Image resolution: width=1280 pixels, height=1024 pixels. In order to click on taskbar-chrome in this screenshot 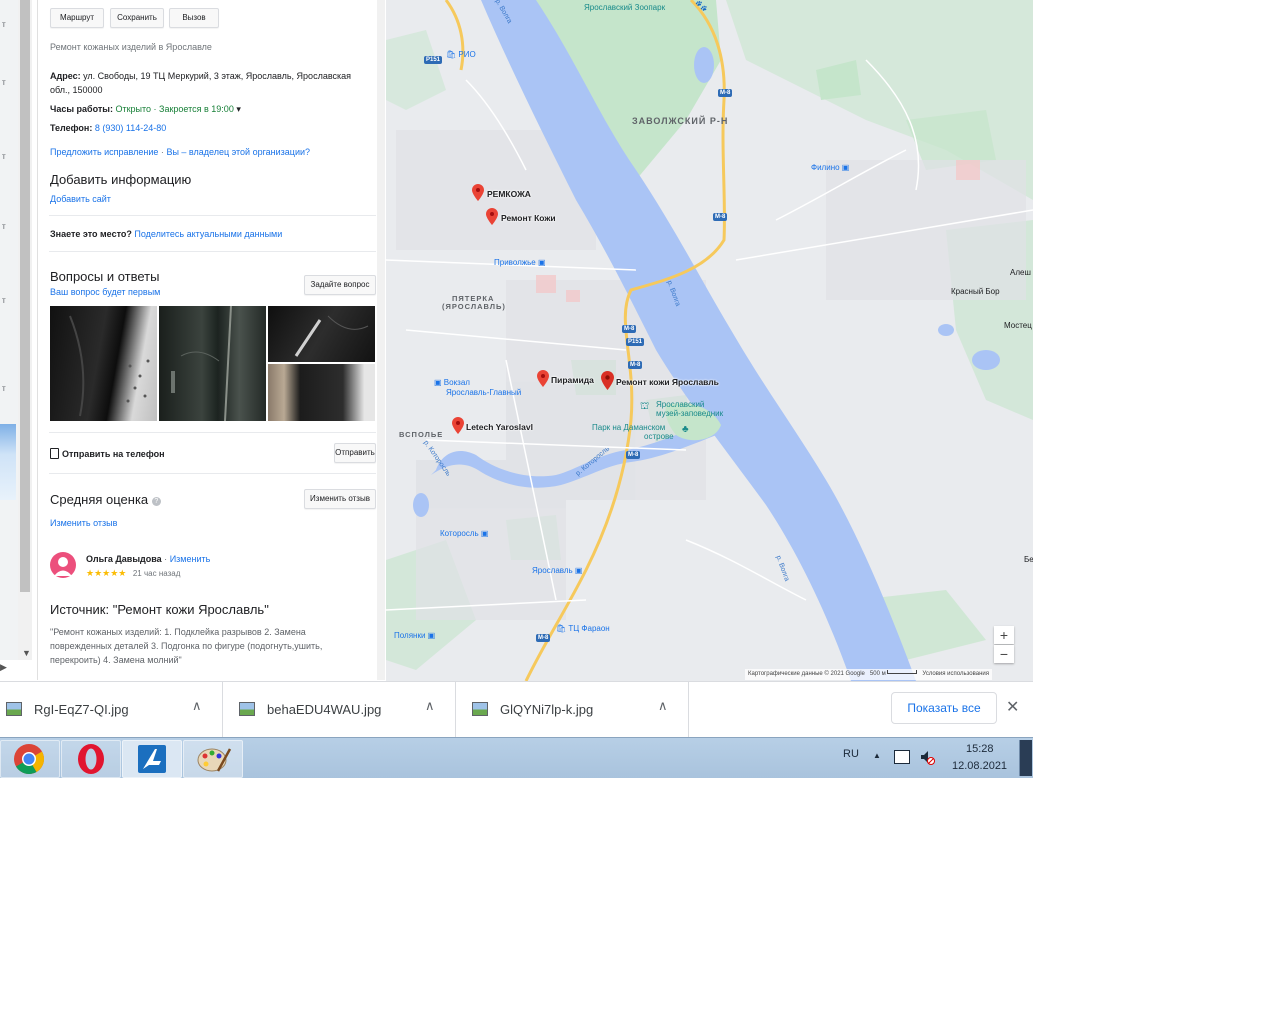, I will do `click(30, 759)`.